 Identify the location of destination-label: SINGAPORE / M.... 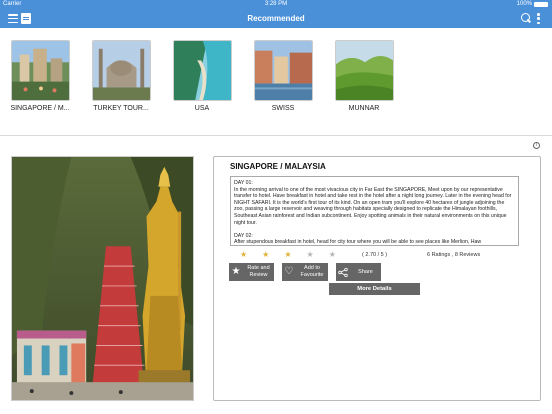
(40, 108).